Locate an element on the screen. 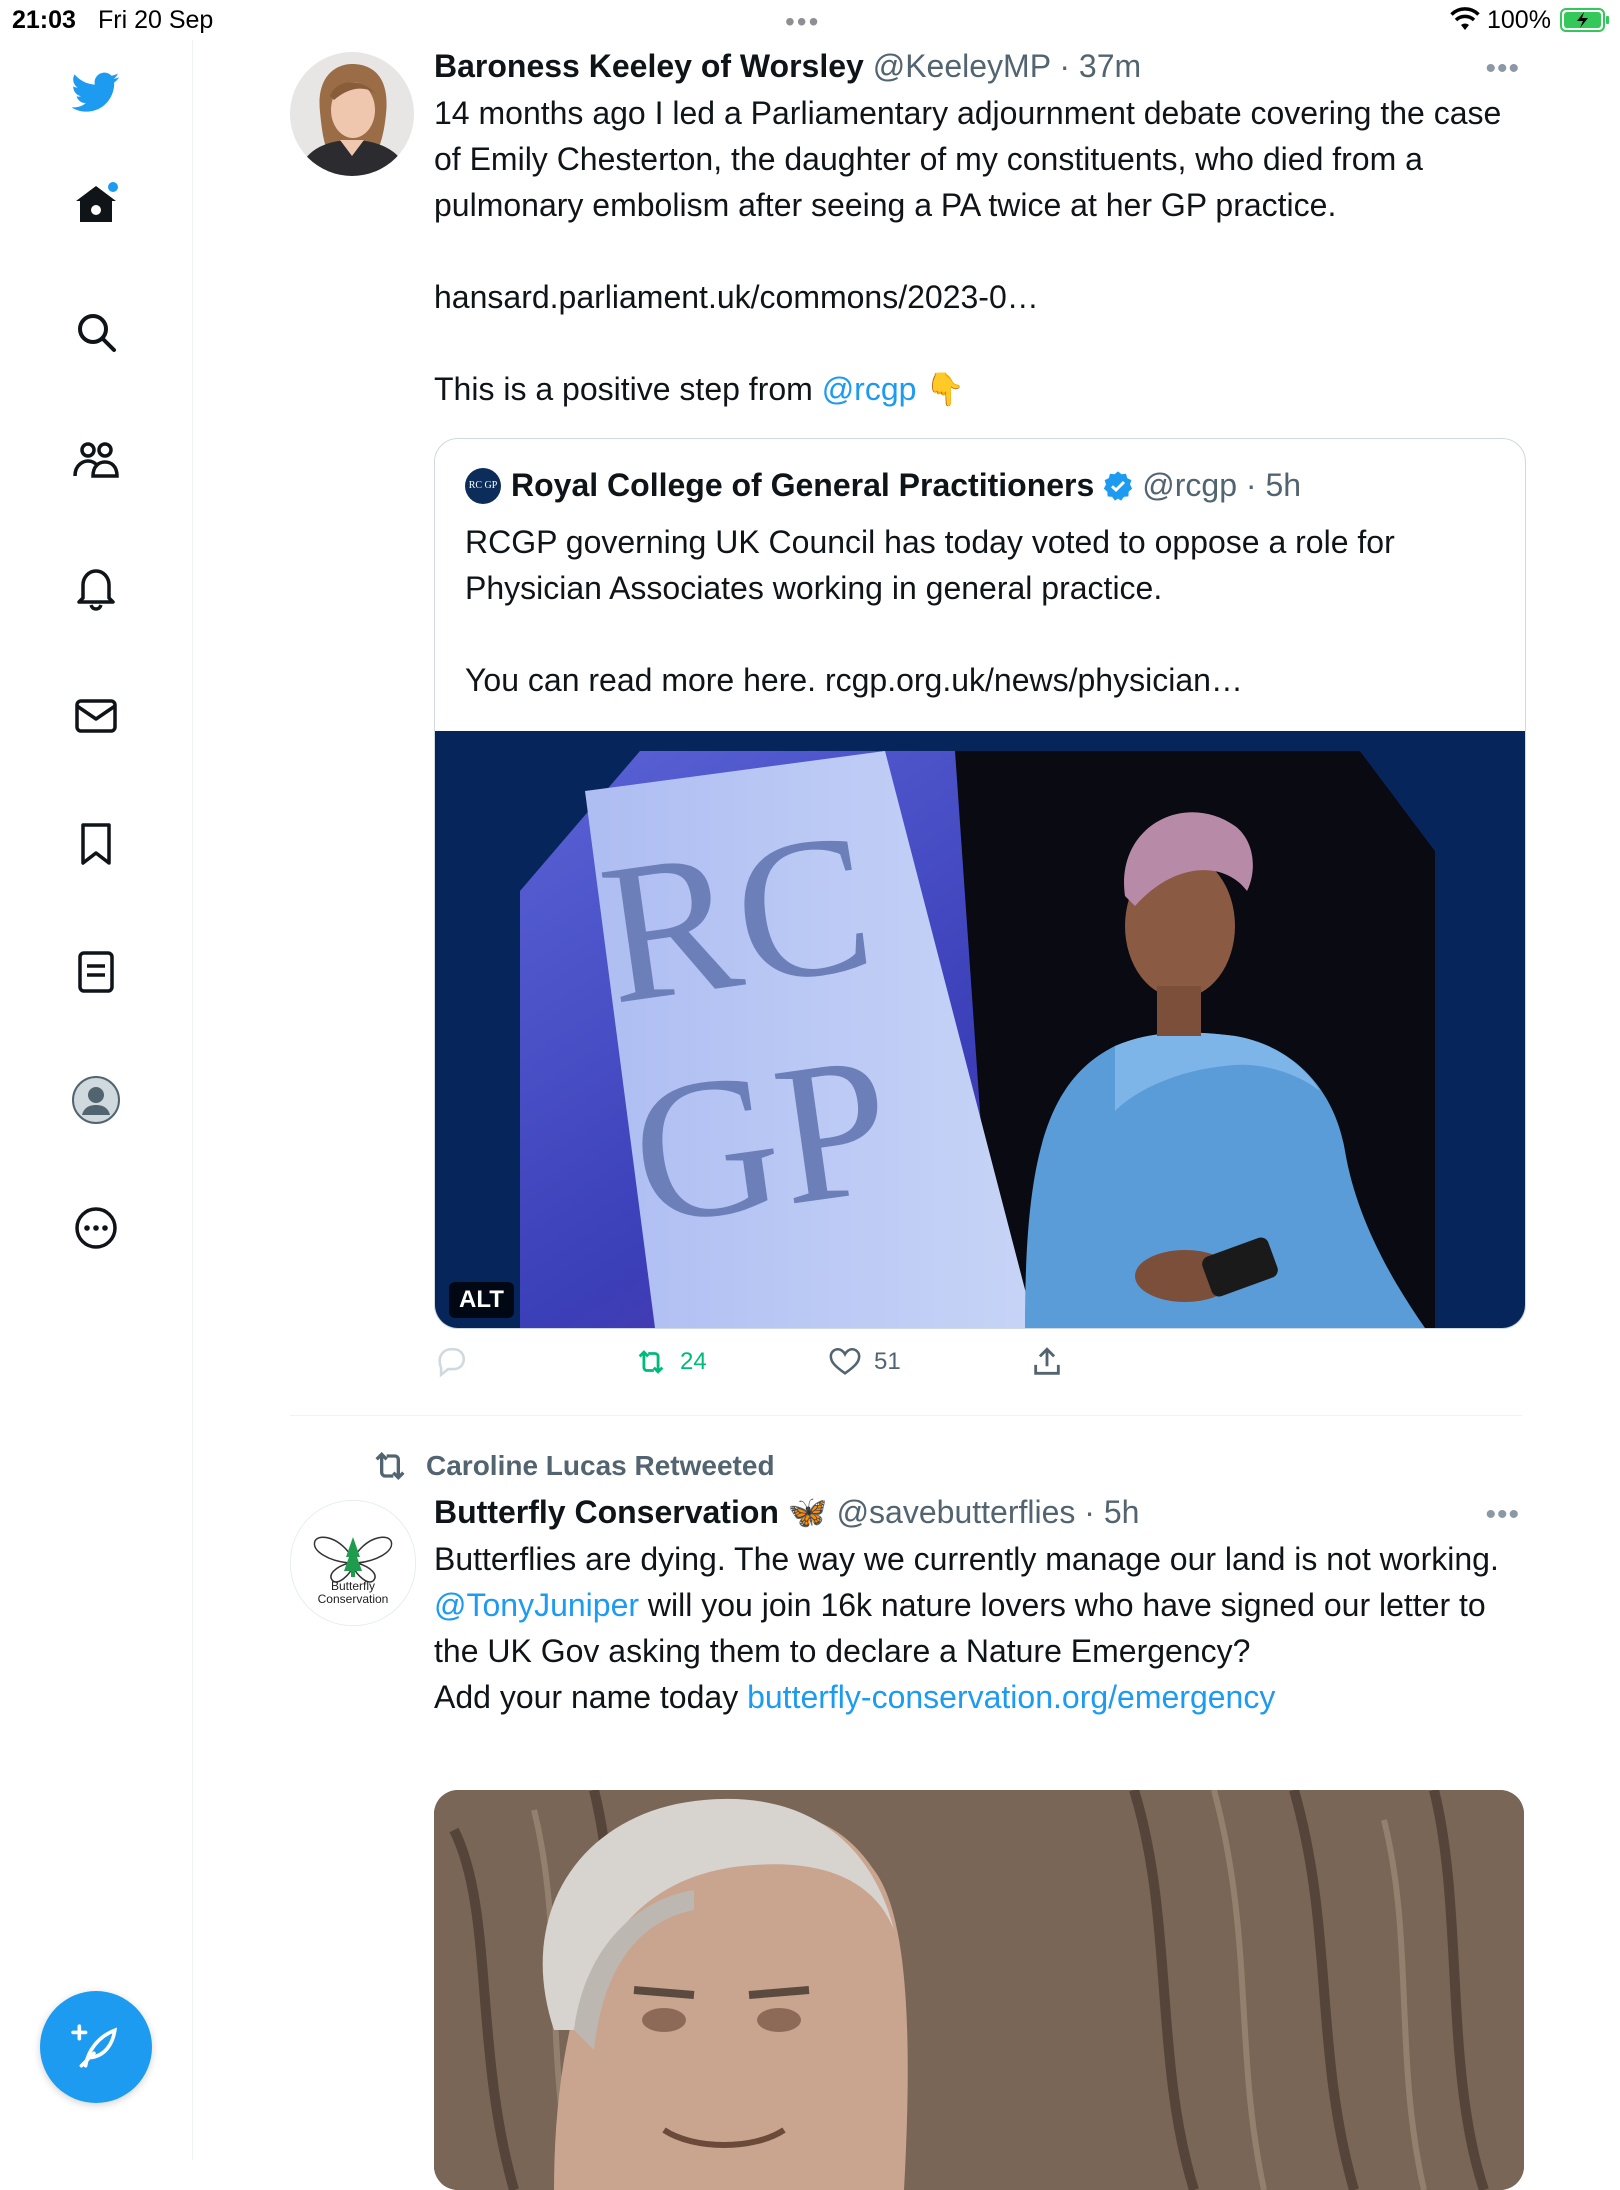 This screenshot has width=1620, height=2190. lists-icon is located at coordinates (96, 972).